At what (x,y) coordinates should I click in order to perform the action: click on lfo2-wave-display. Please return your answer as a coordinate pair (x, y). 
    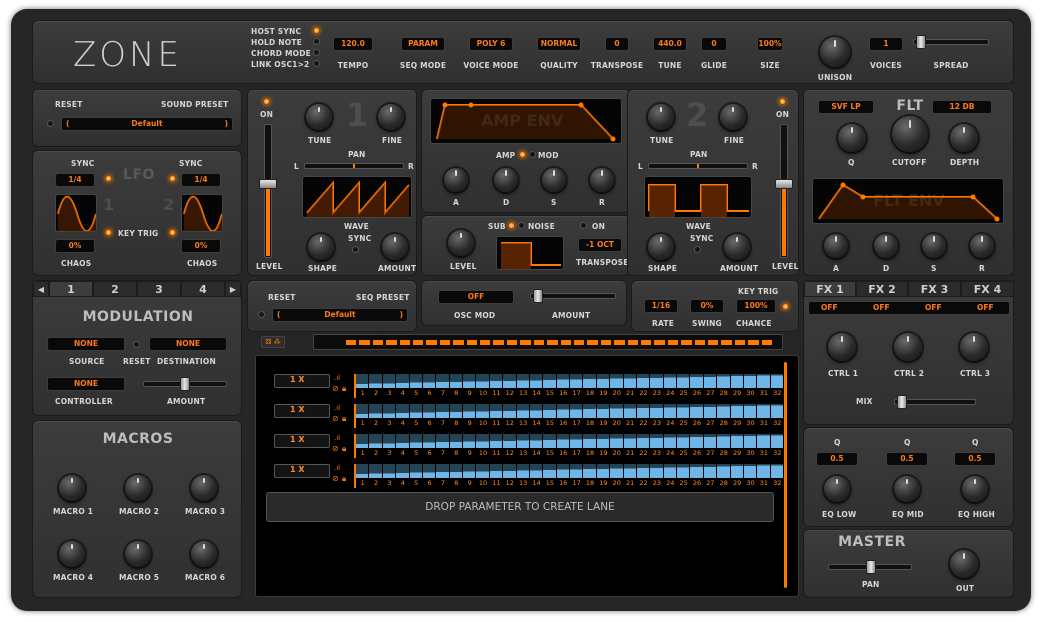
    Looking at the image, I should click on (202, 213).